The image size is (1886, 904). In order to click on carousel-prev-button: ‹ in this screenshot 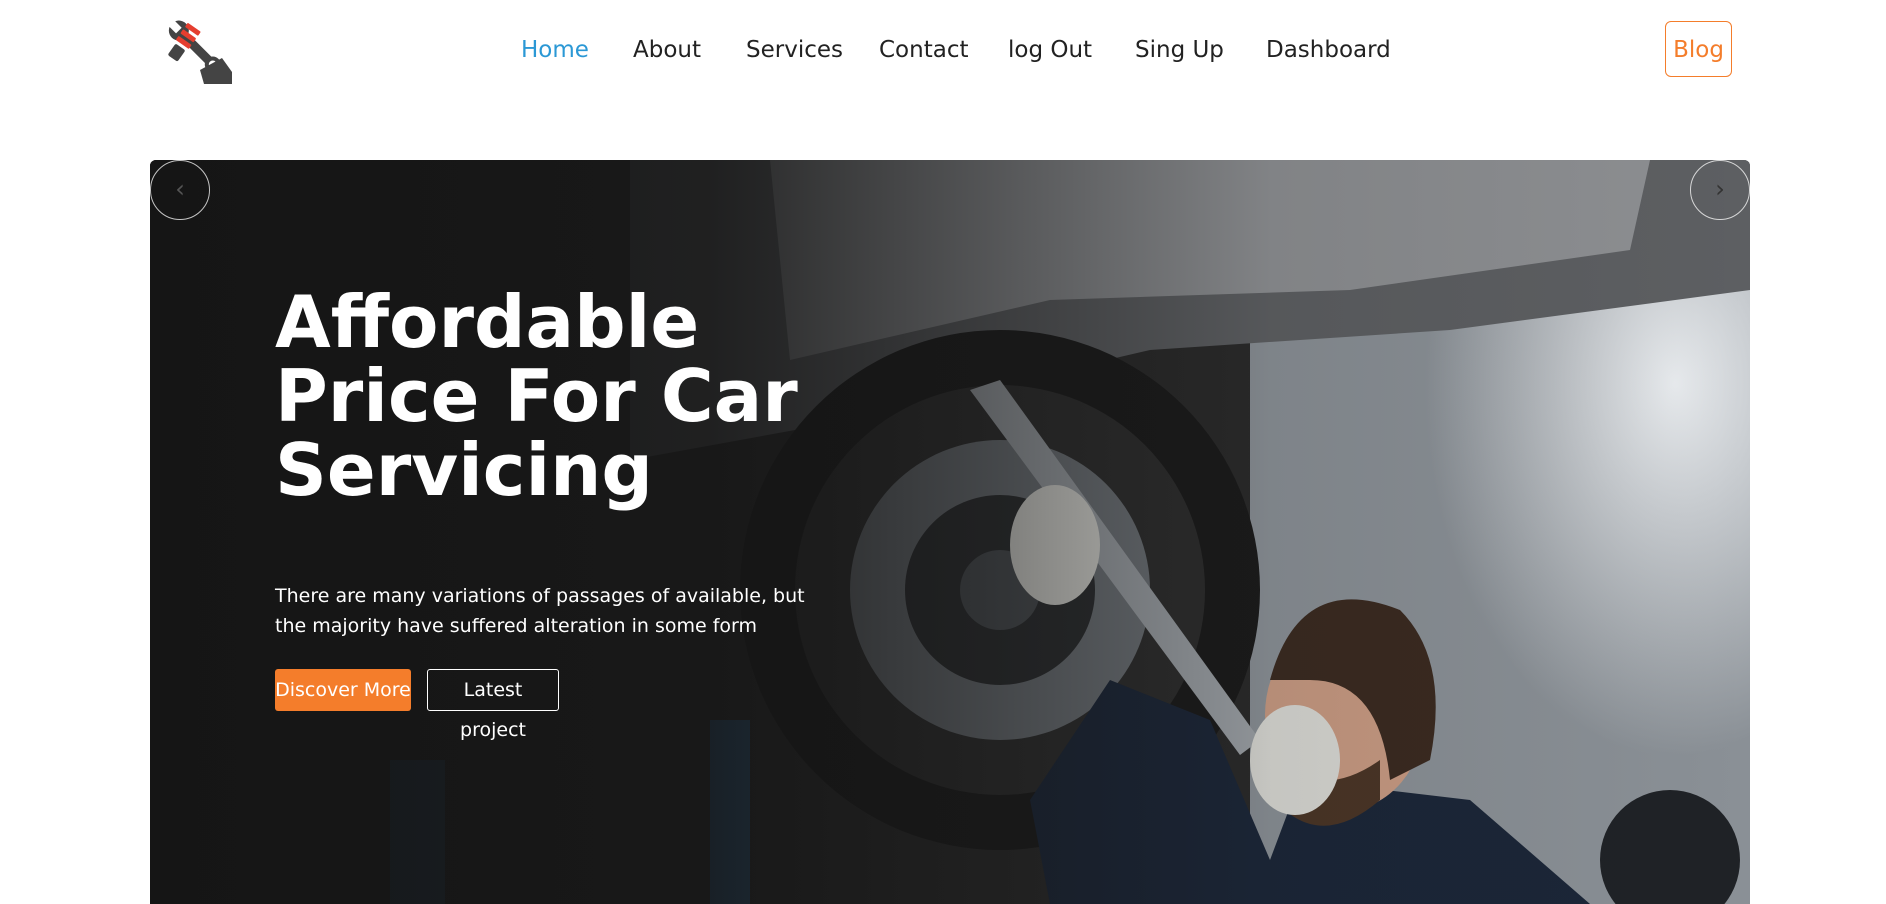, I will do `click(180, 190)`.